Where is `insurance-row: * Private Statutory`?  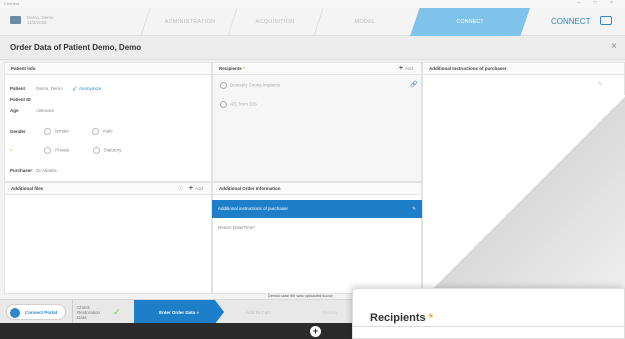 insurance-row: * Private Statutory is located at coordinates (66, 150).